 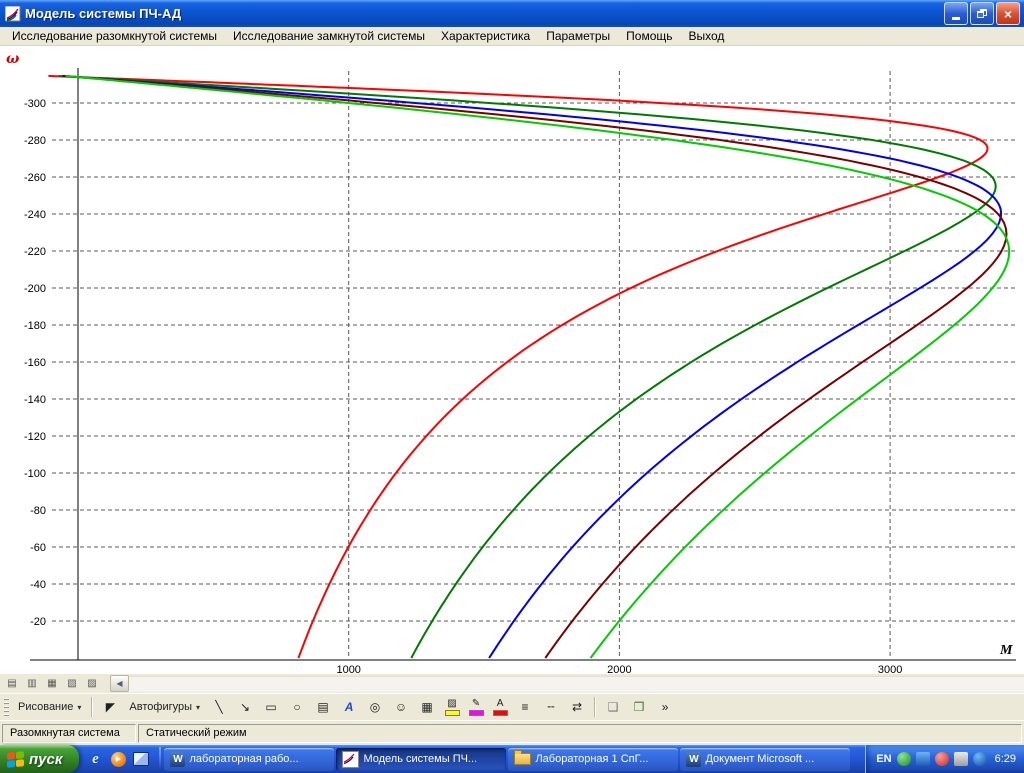 What do you see at coordinates (595, 707) in the screenshot?
I see `toolbar-separator` at bounding box center [595, 707].